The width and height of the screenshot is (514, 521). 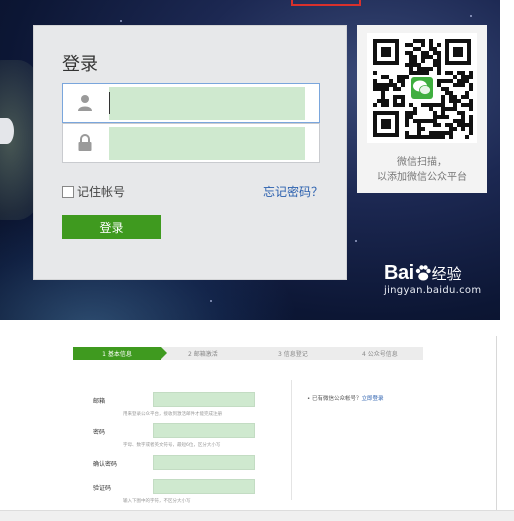 I want to click on username-field, so click(x=191, y=103).